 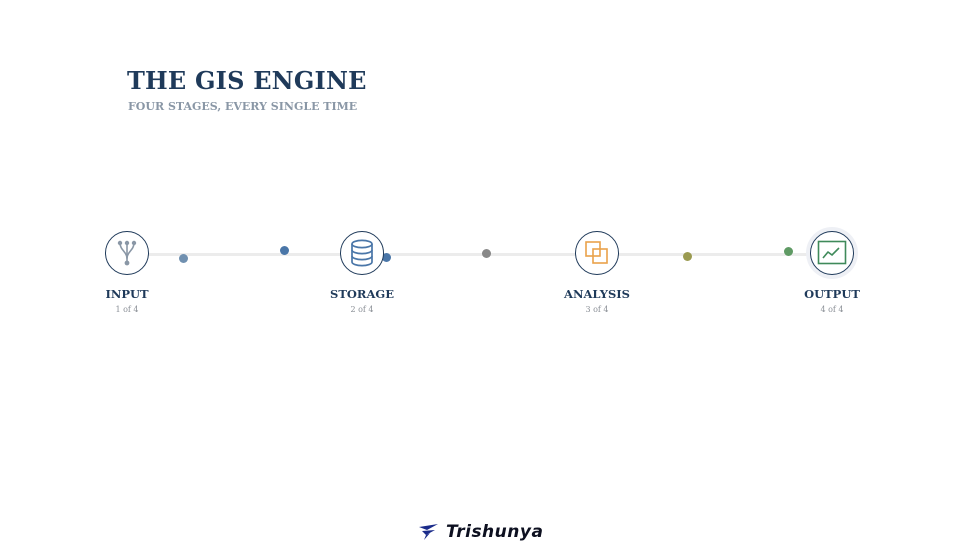 What do you see at coordinates (597, 294) in the screenshot?
I see `stage-analysis-label: ANALYSIS` at bounding box center [597, 294].